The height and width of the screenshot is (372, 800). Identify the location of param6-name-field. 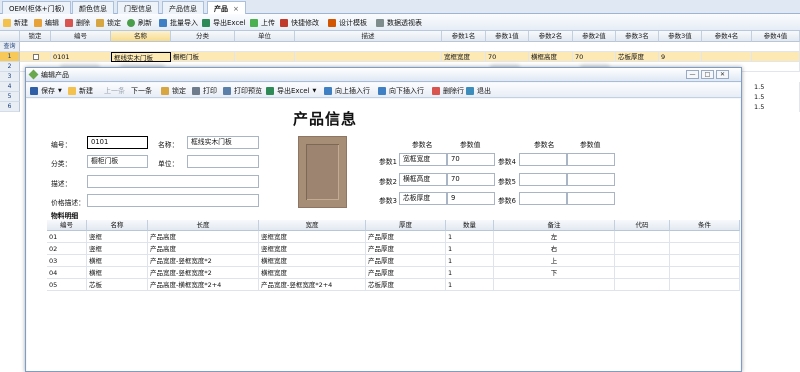
(543, 198).